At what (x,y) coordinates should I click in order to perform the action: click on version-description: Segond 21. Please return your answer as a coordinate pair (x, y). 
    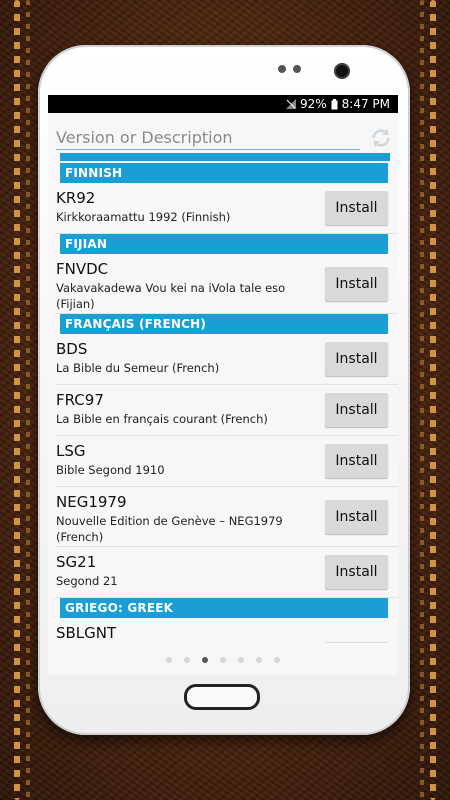
    Looking at the image, I should click on (87, 581).